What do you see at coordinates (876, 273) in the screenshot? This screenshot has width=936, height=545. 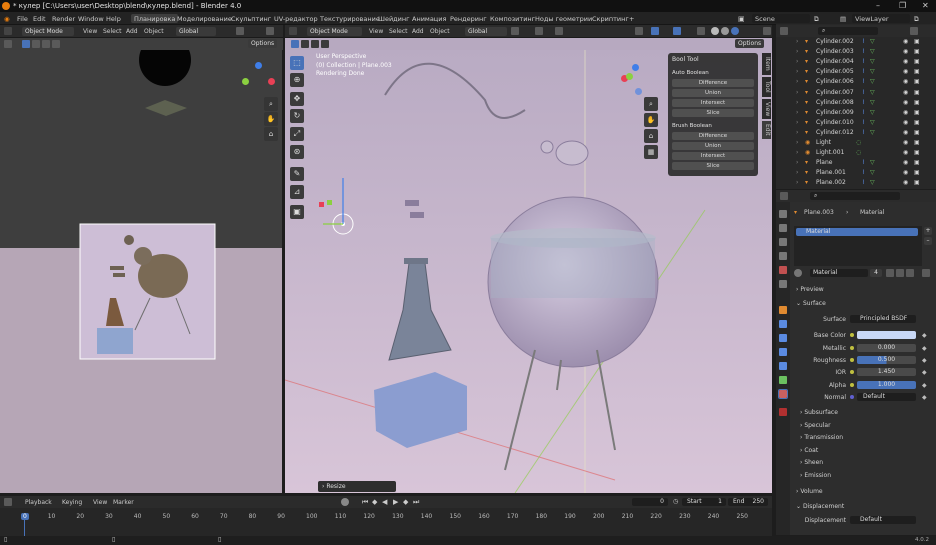 I see `material-users-count: 4` at bounding box center [876, 273].